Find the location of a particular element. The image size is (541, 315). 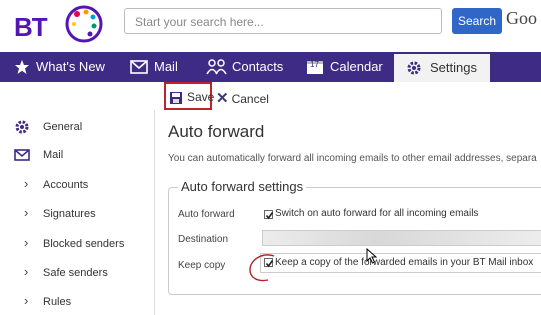

nav-whats-new: What's New is located at coordinates (59, 67).